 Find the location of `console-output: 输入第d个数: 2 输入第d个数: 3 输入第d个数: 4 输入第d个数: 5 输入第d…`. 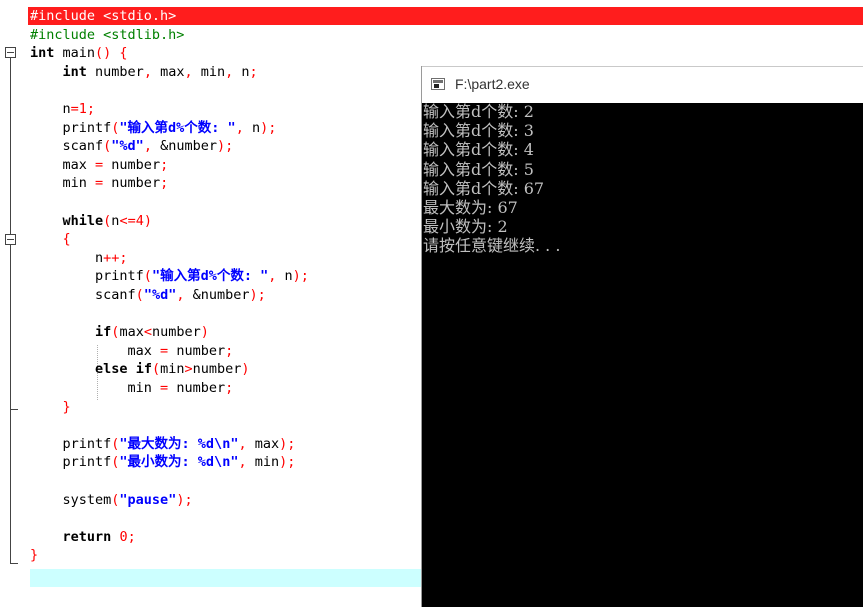

console-output: 输入第d个数: 2 输入第d个数: 3 输入第d个数: 4 输入第d个数: 5 输入第d… is located at coordinates (642, 179).